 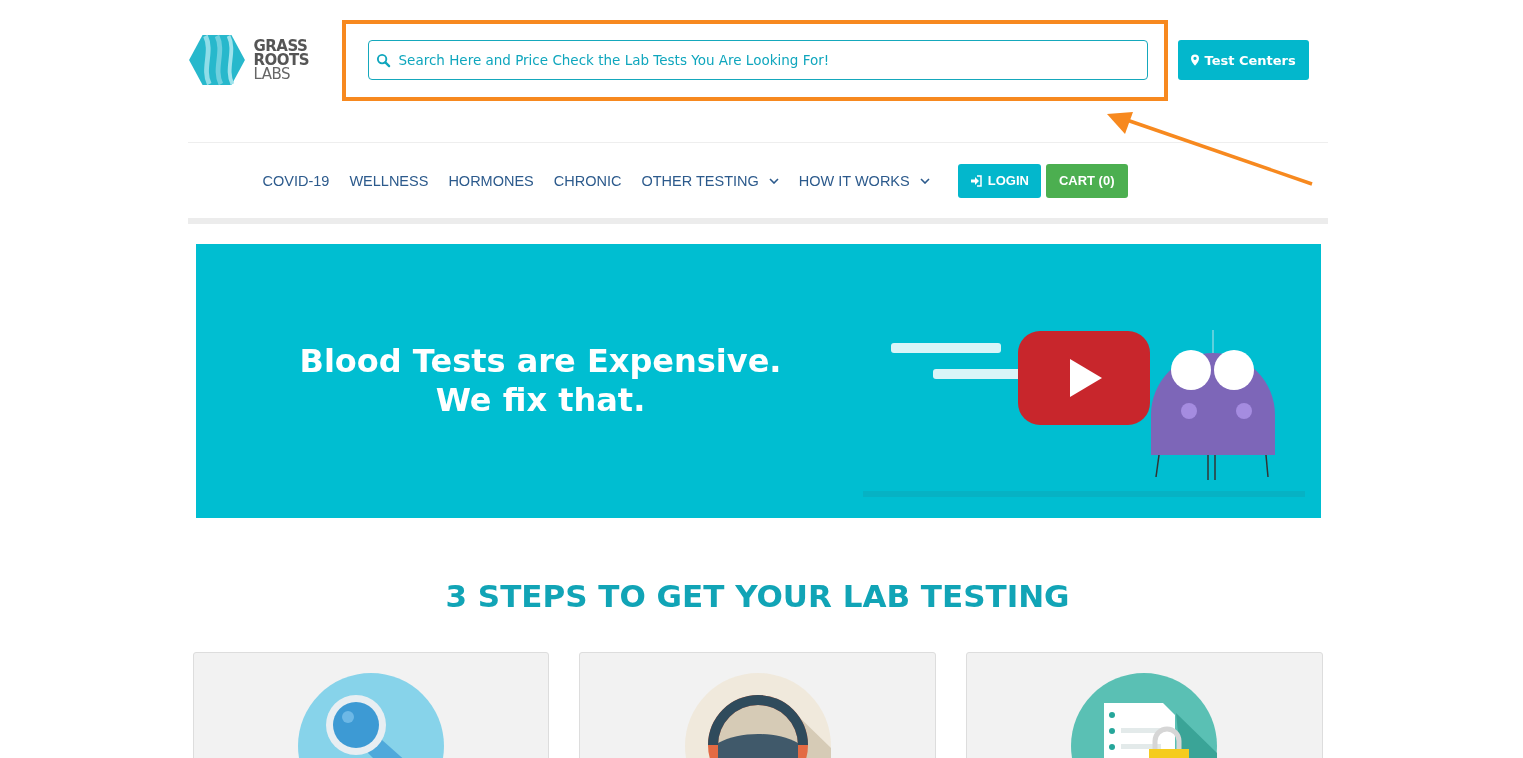 What do you see at coordinates (281, 60) in the screenshot?
I see `logo-text: ROOTS` at bounding box center [281, 60].